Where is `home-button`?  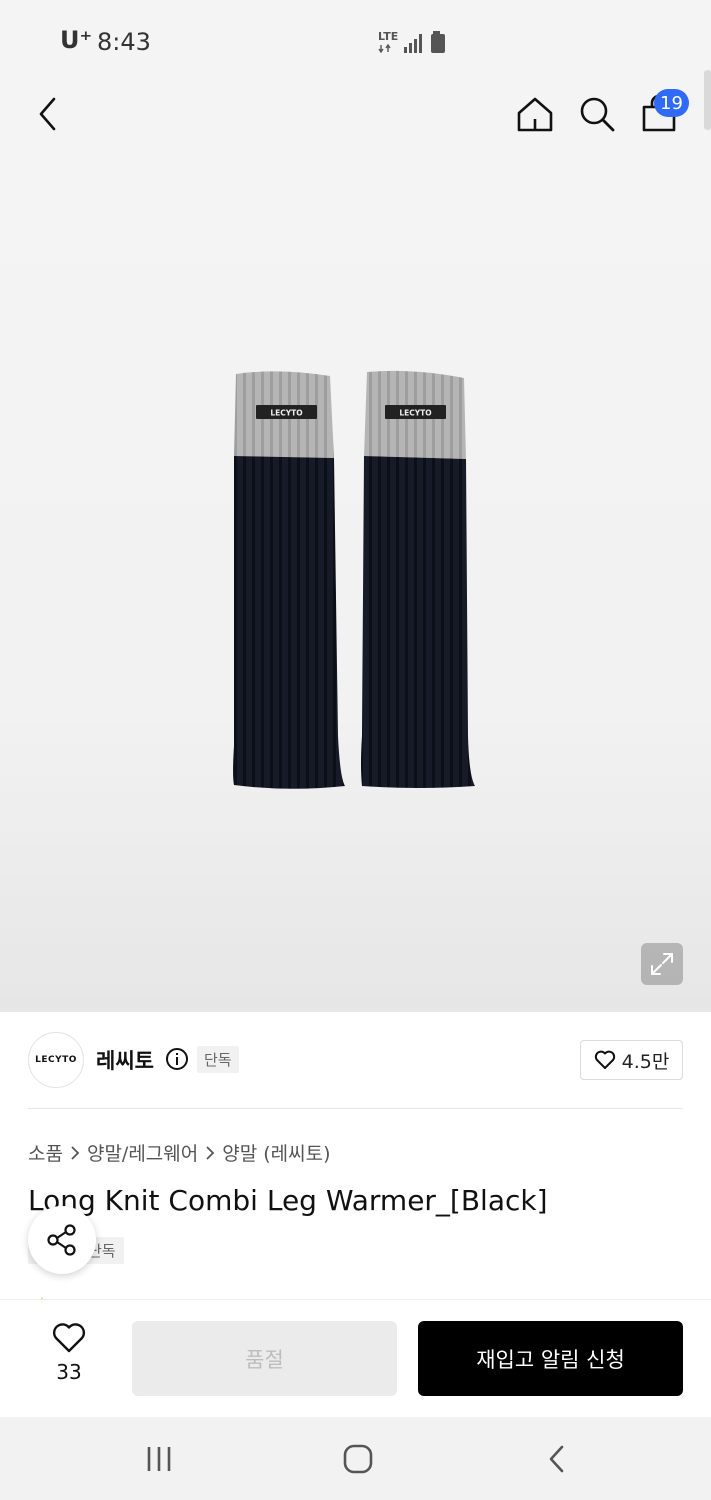 home-button is located at coordinates (535, 114).